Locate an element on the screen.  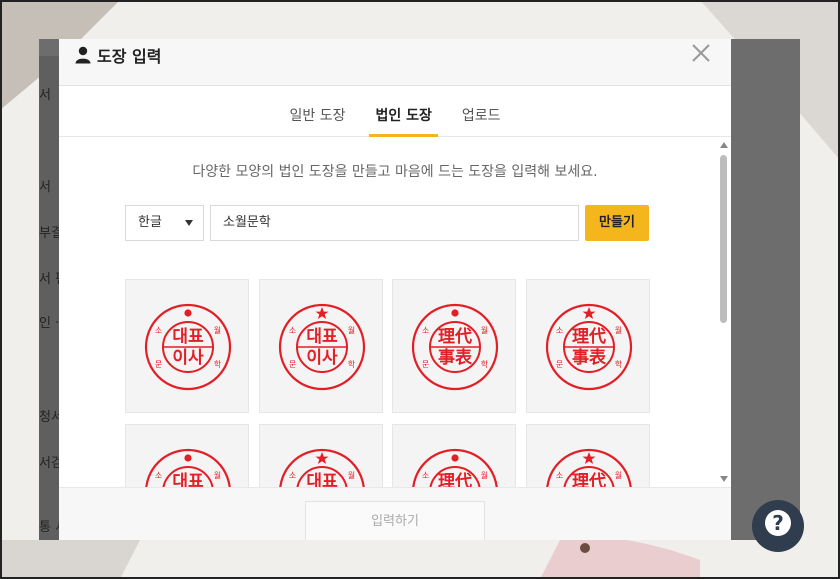
tab-upload: 업로드 is located at coordinates (481, 120).